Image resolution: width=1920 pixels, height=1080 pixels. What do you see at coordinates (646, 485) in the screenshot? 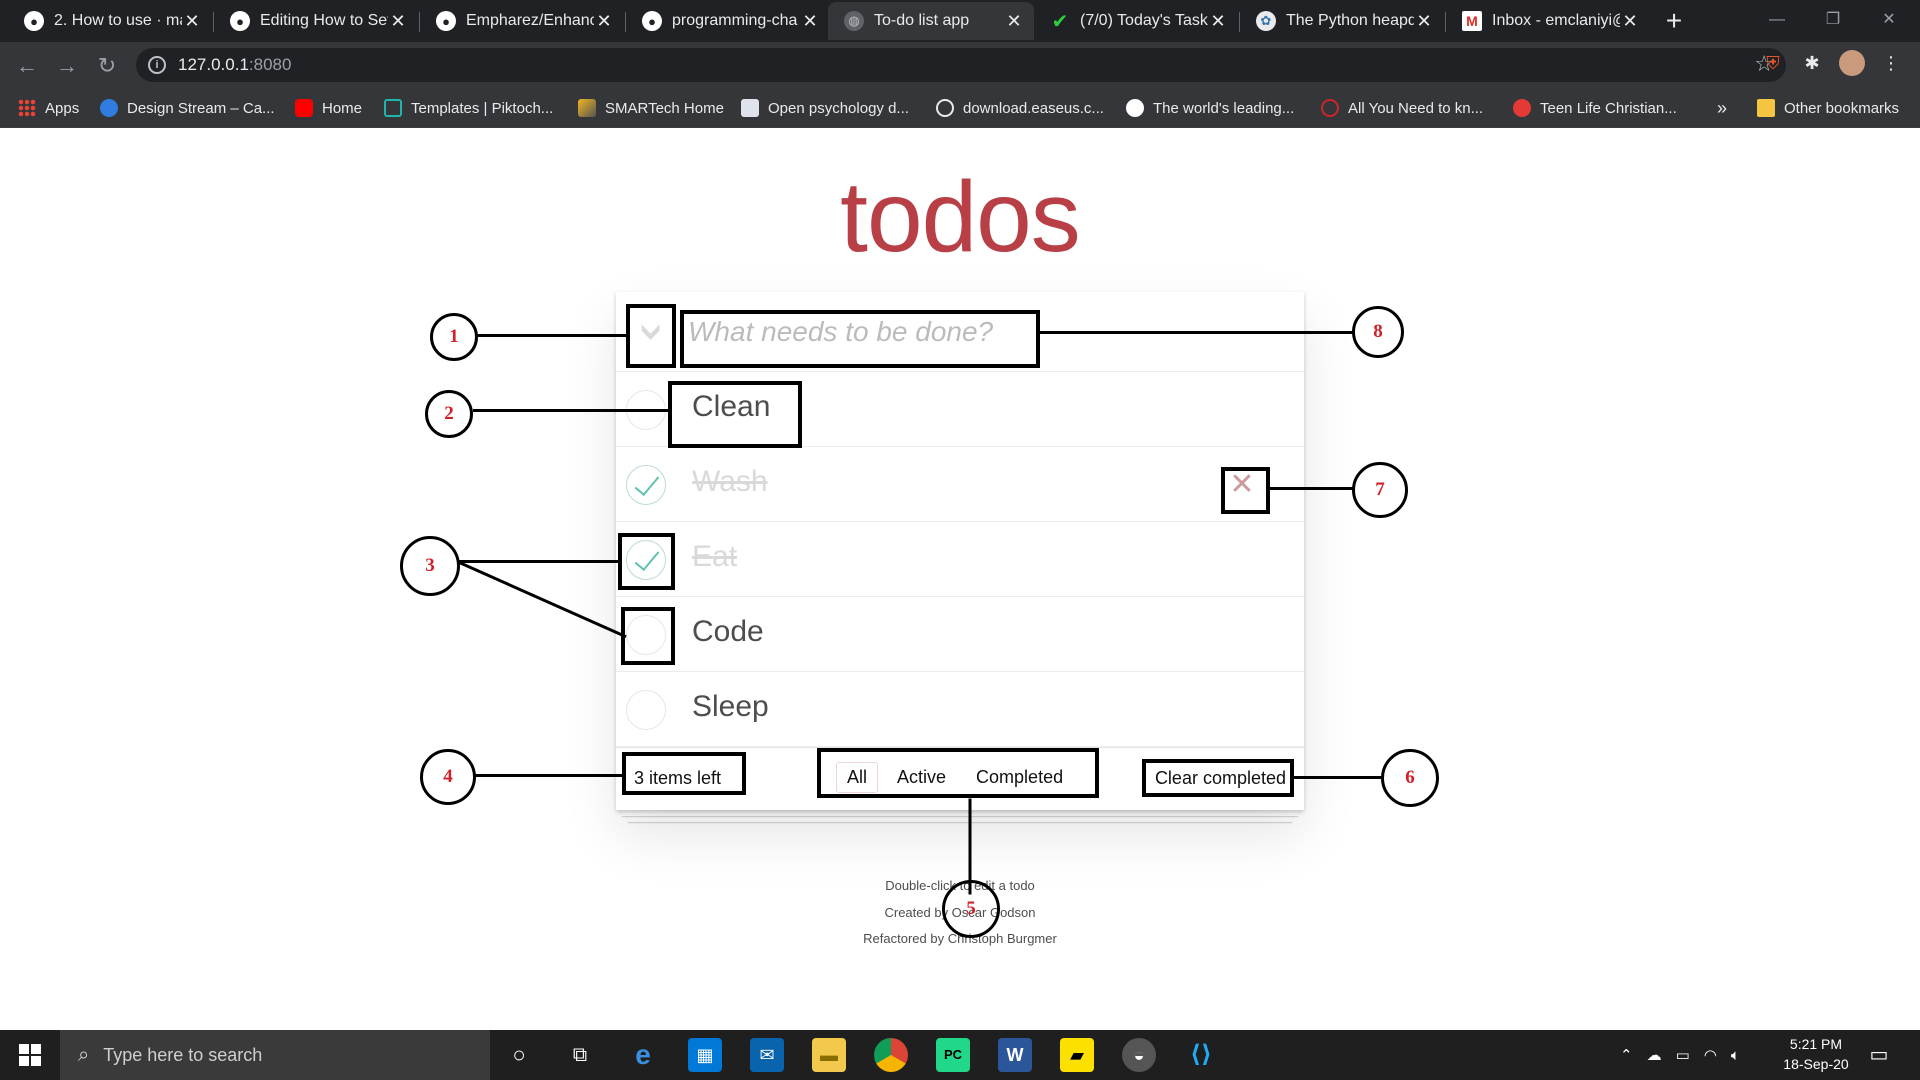
I see `todo-checkbox-checked` at bounding box center [646, 485].